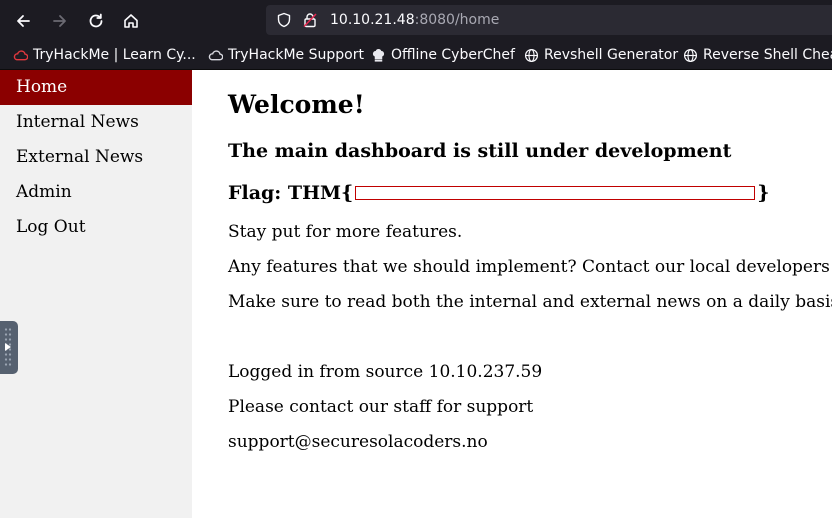  I want to click on home-button, so click(131, 21).